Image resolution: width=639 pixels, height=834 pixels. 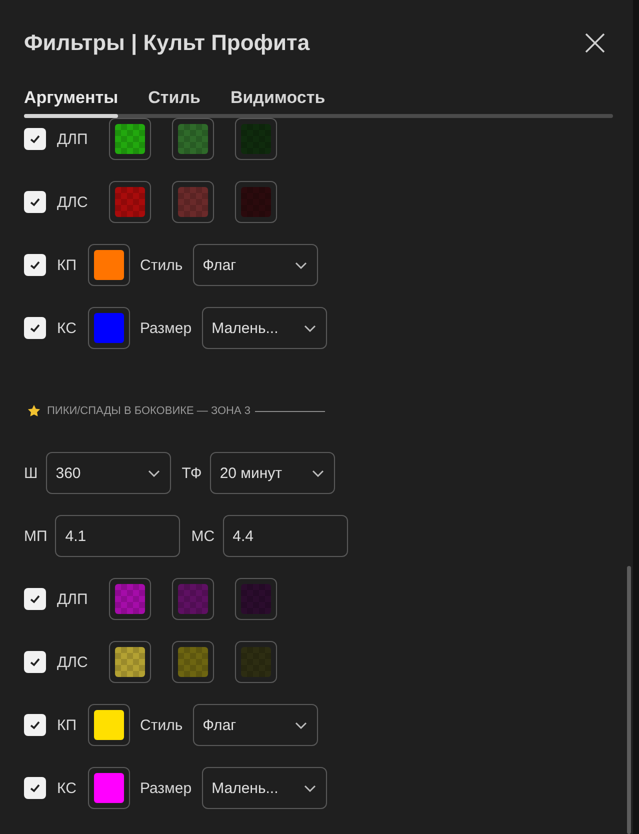 What do you see at coordinates (203, 536) in the screenshot?
I see `field-label: МС` at bounding box center [203, 536].